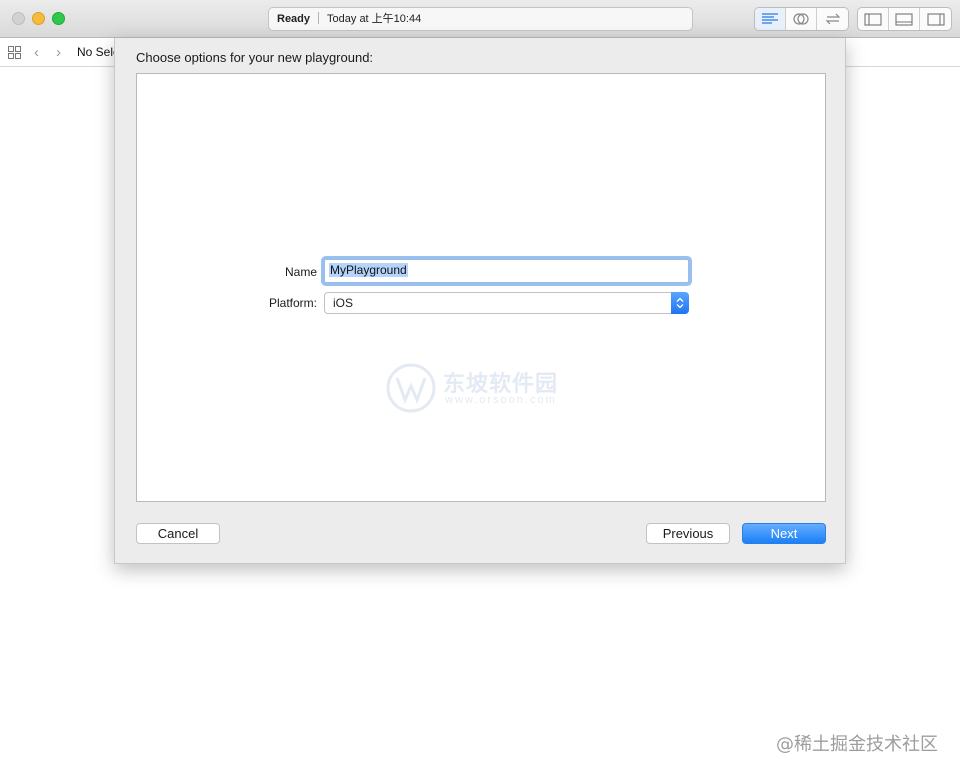  Describe the element at coordinates (36, 52) in the screenshot. I see `back-chevron-icon: ‹` at that location.